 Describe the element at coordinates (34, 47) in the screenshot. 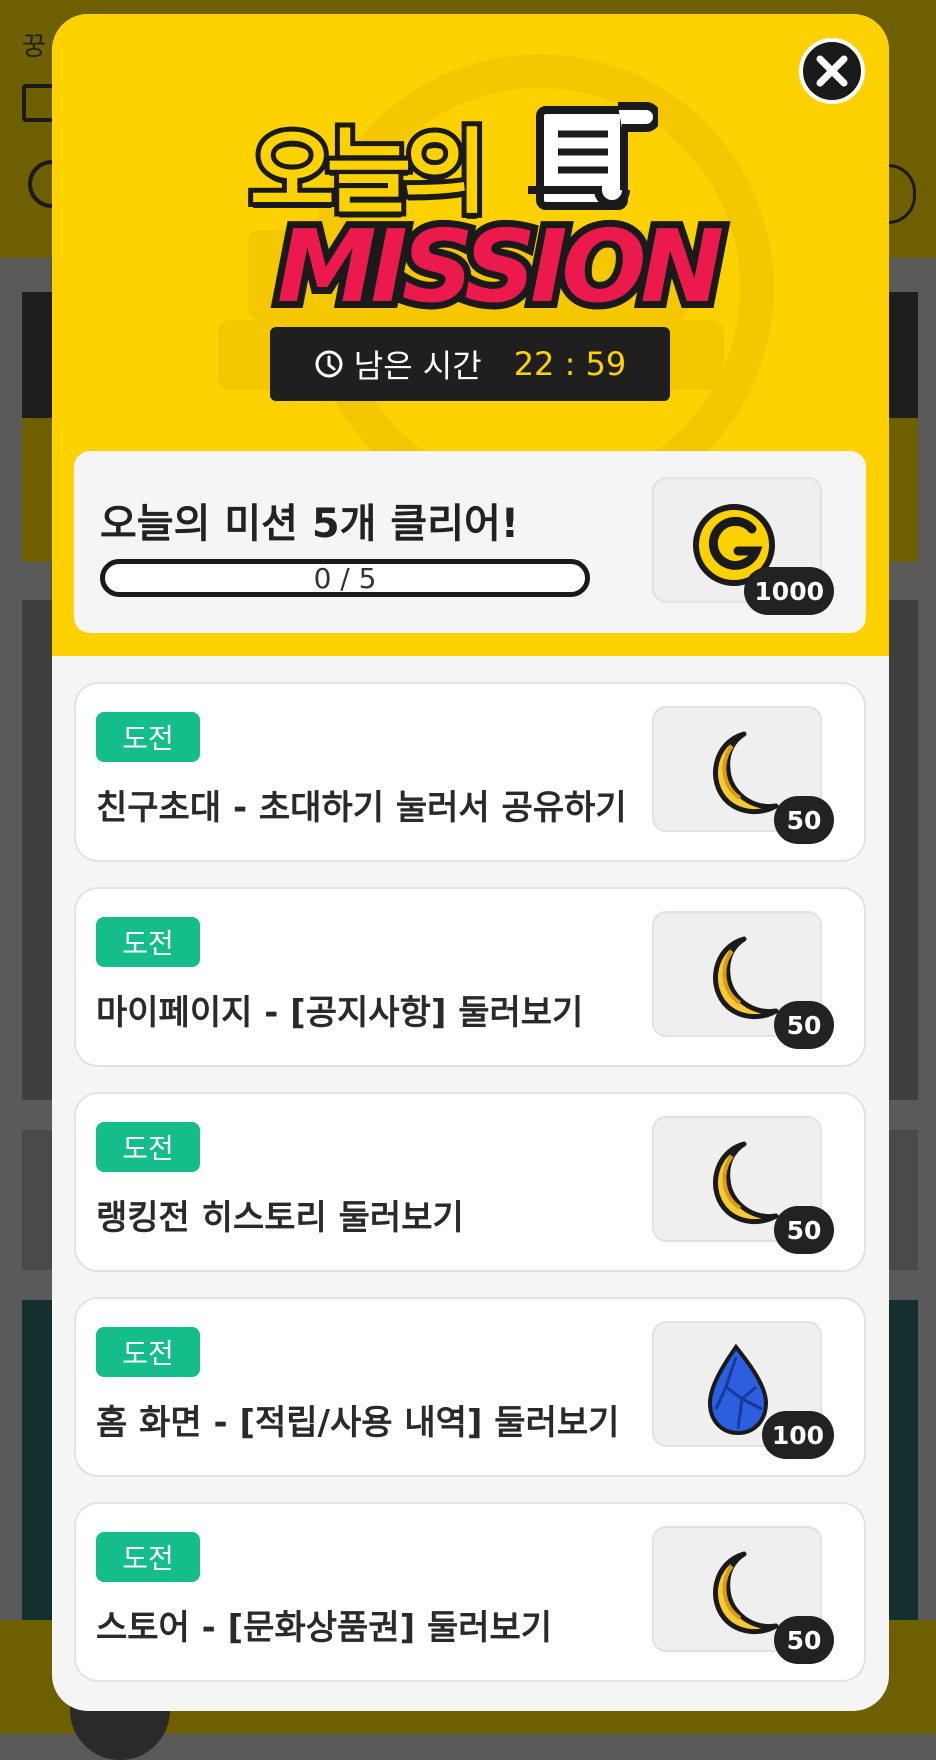

I see `background-title: 꿍` at that location.